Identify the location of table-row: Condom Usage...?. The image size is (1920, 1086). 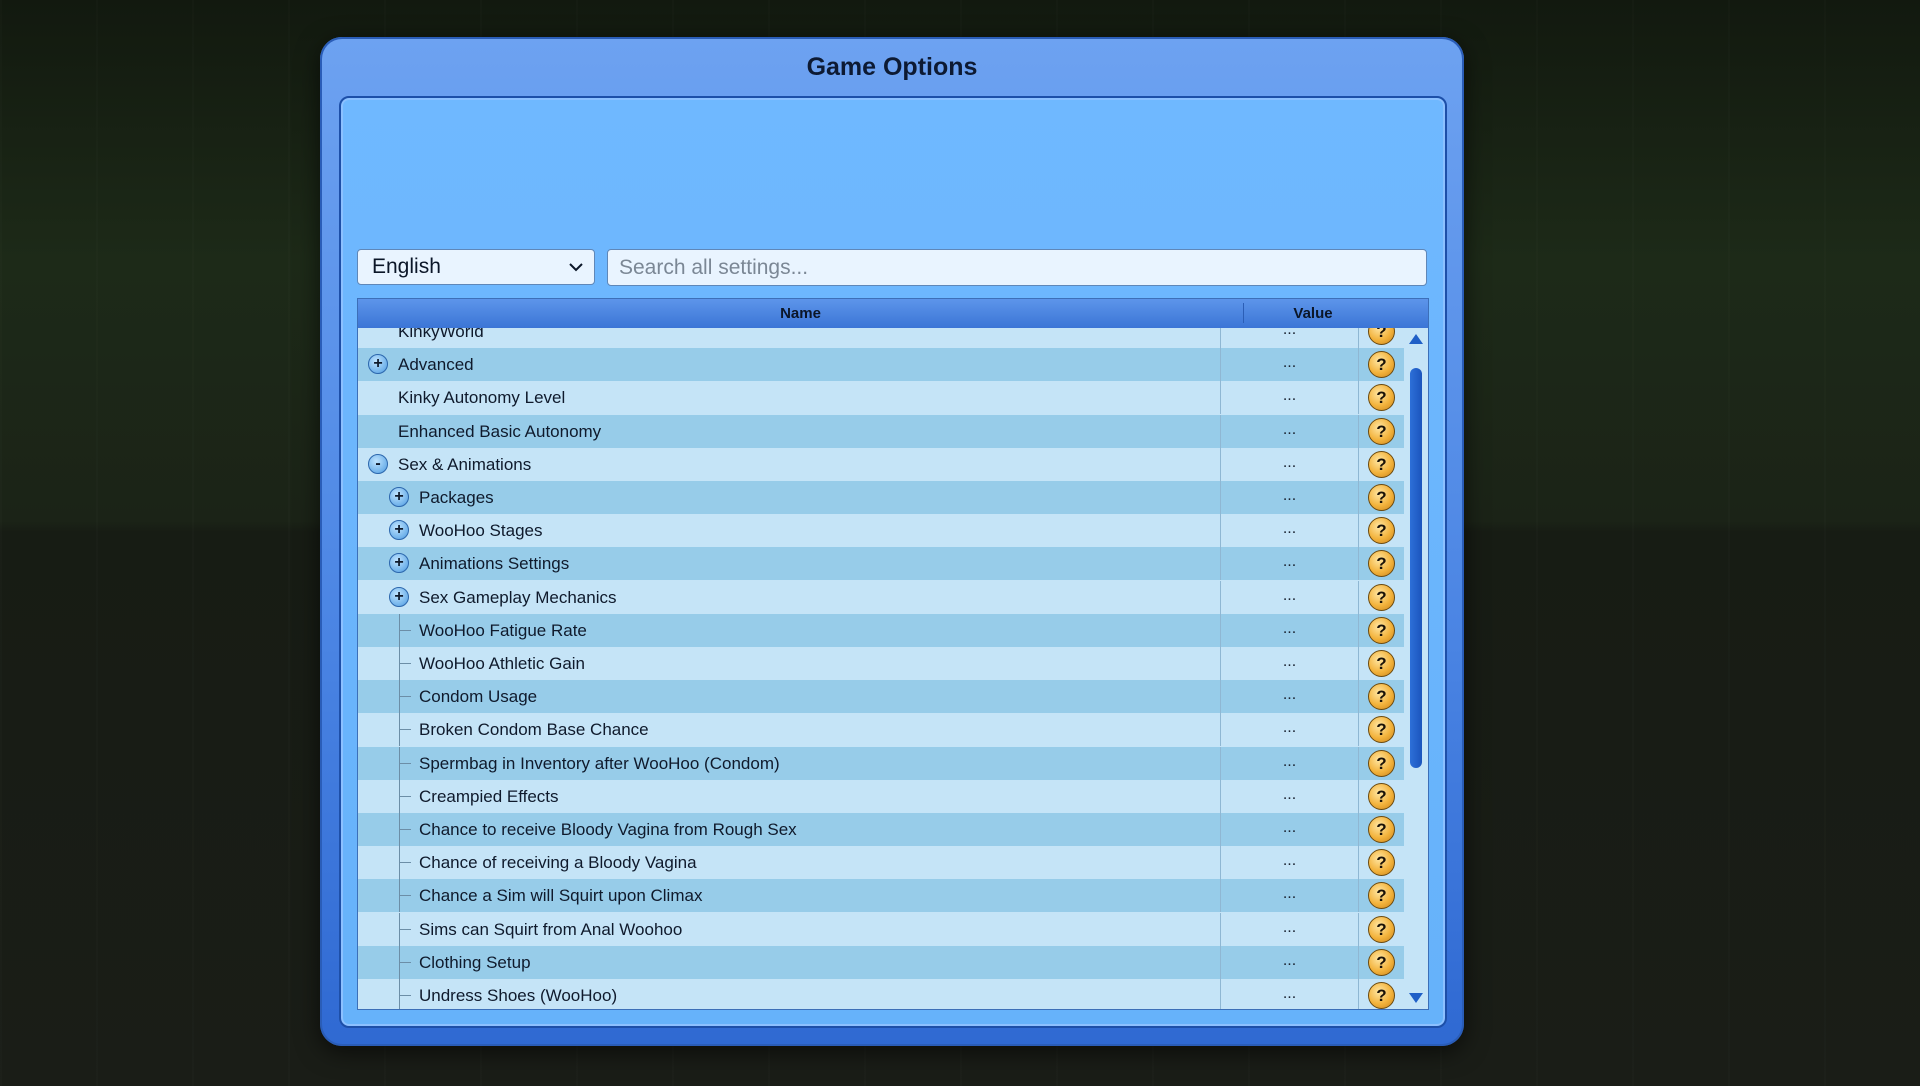
(881, 697).